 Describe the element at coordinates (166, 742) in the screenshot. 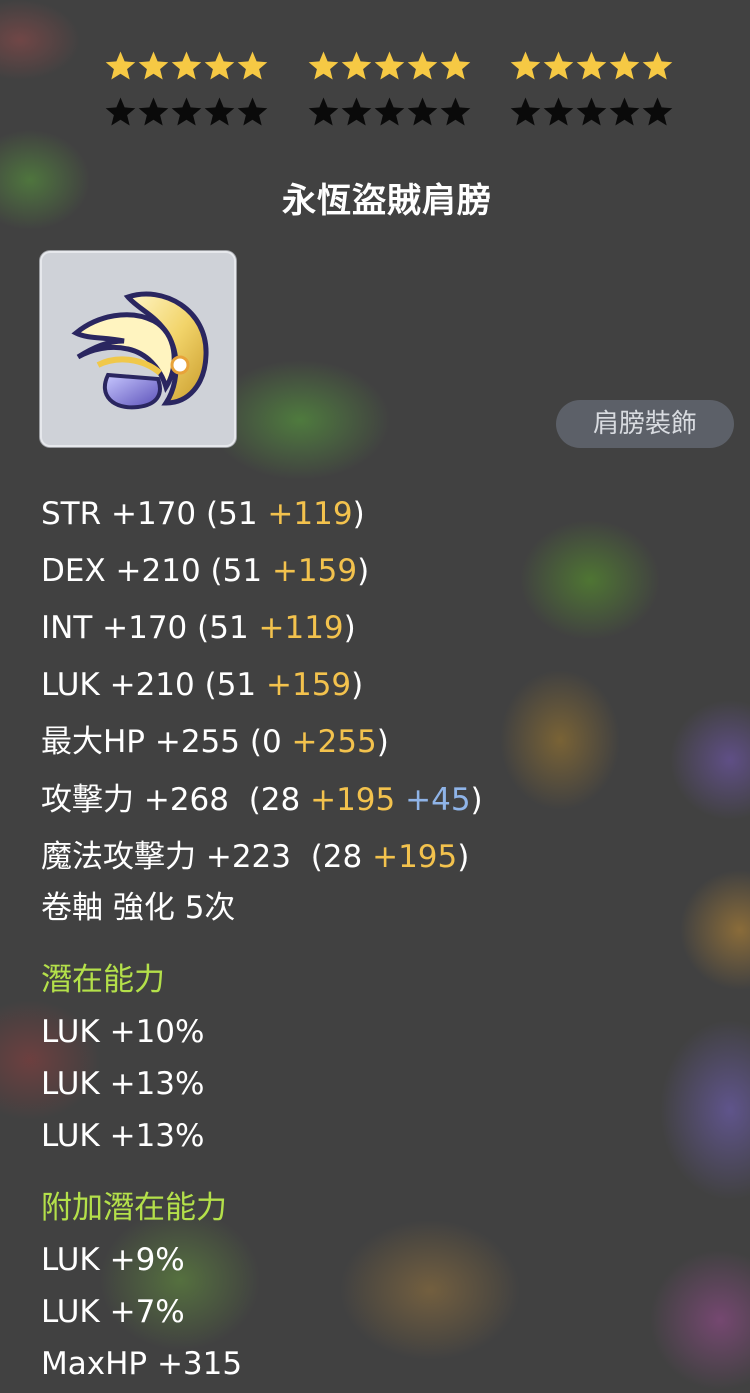

I see `stat-name: 最大HP +255 (0` at that location.